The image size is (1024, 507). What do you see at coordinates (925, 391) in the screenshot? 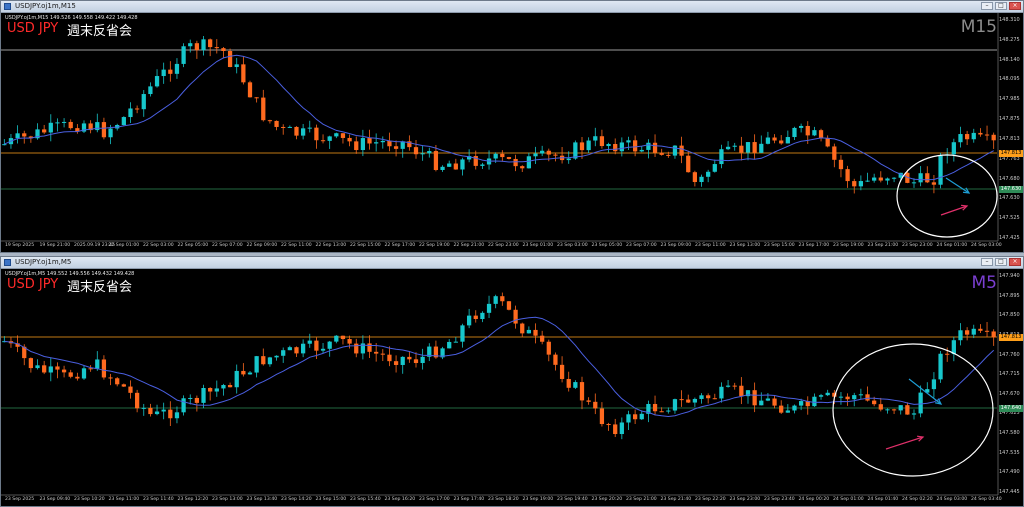
I see `blue-arrow` at bounding box center [925, 391].